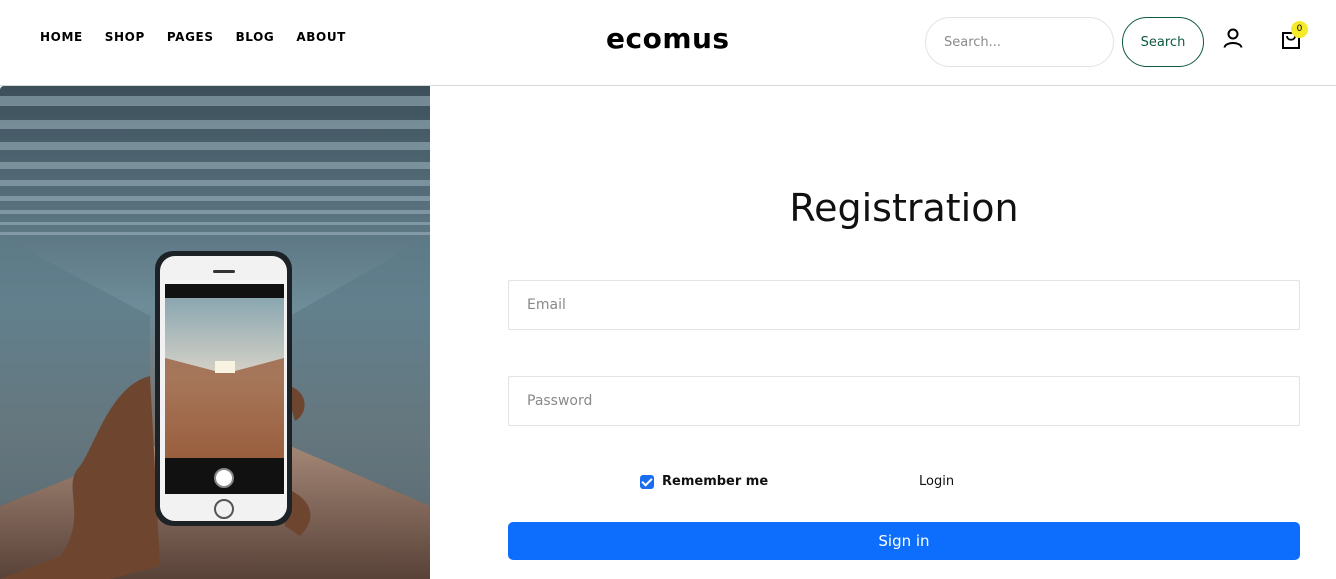  I want to click on nav-pages: PAGES, so click(190, 37).